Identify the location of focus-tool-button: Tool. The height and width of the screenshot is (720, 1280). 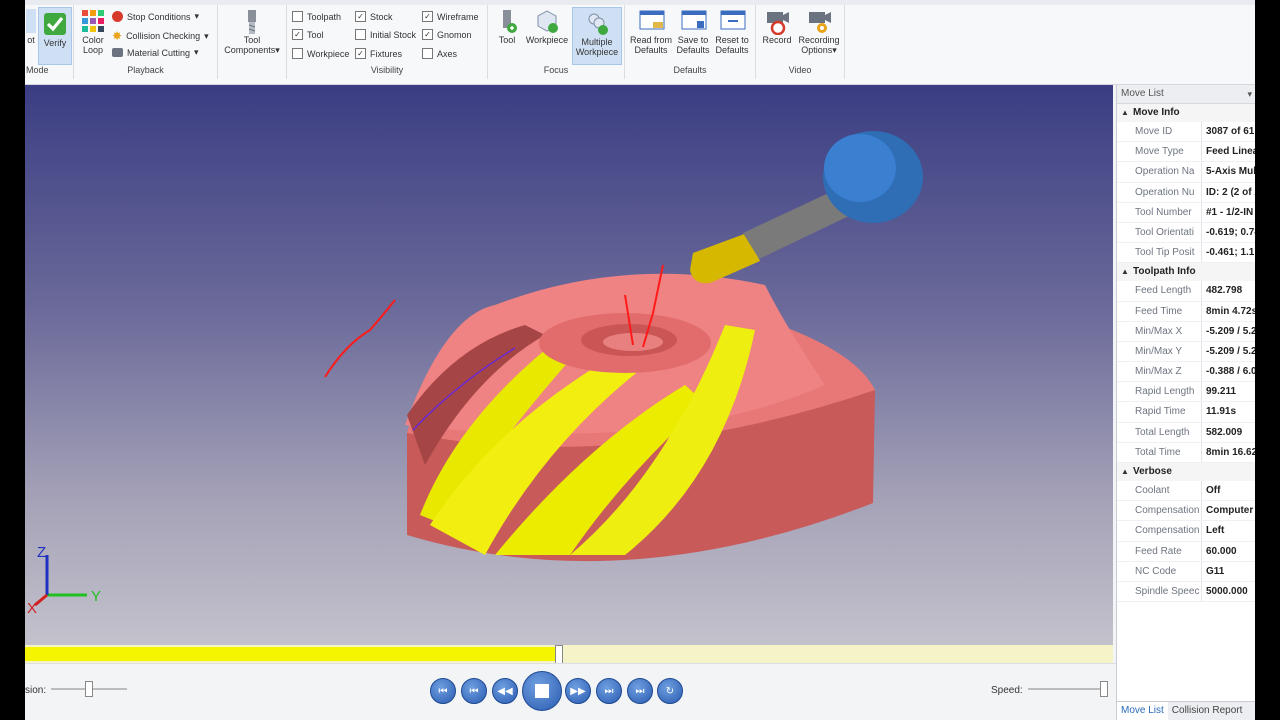
(507, 27).